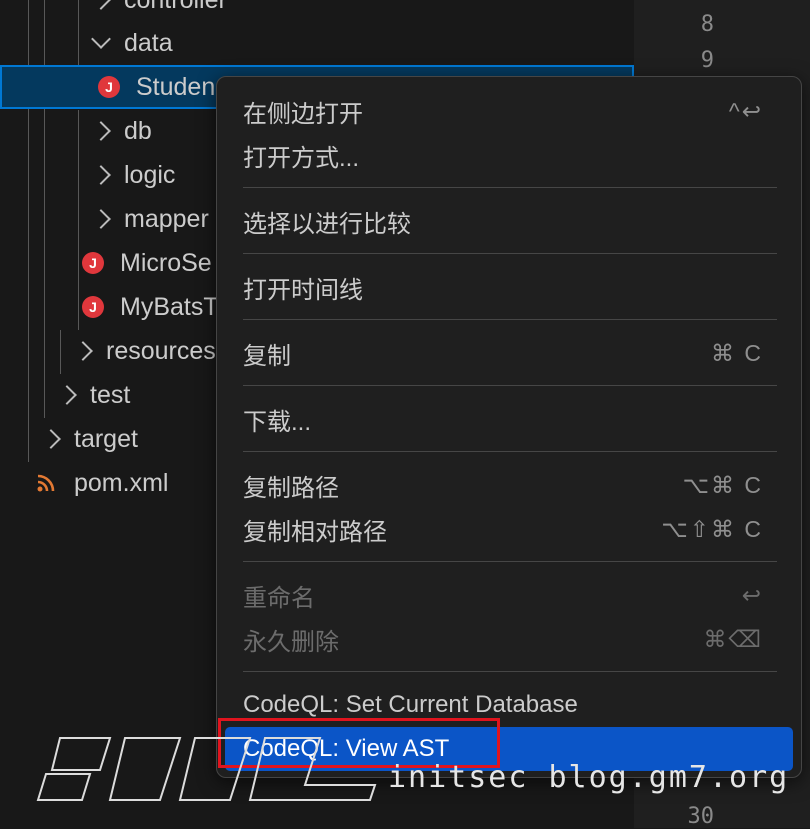 This screenshot has width=810, height=829. Describe the element at coordinates (166, 218) in the screenshot. I see `tree-item-label: mapper` at that location.